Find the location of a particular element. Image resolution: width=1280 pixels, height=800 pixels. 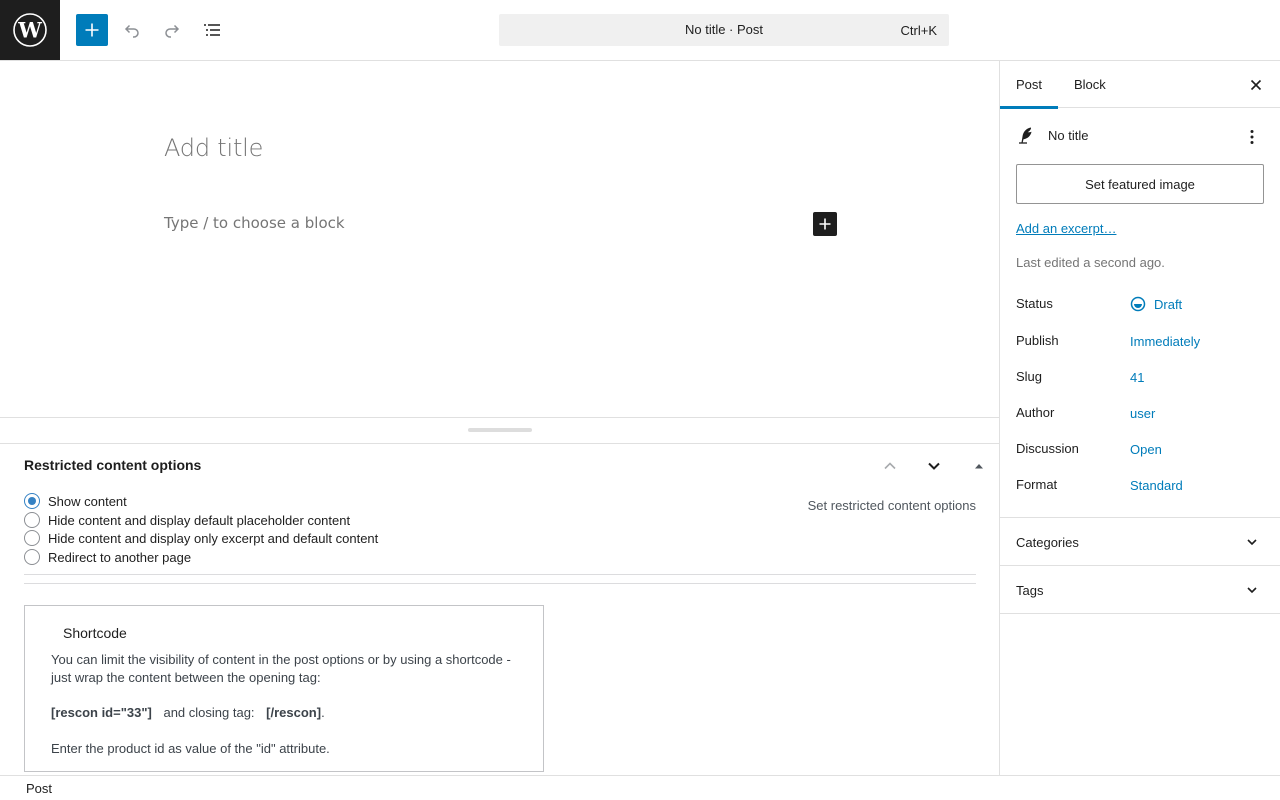

opening-tag: [rescon id="33"] is located at coordinates (101, 712).